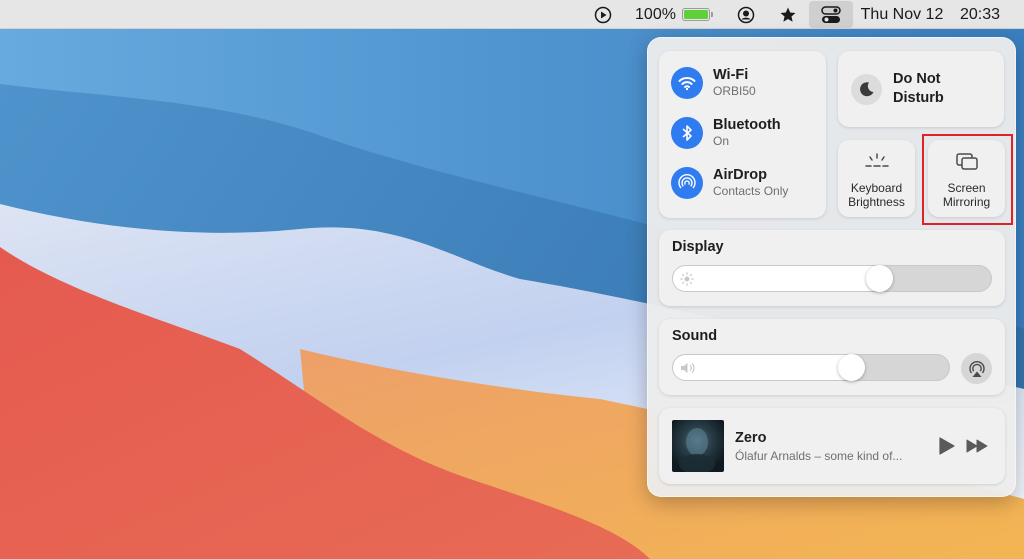  What do you see at coordinates (512, 14) in the screenshot?
I see `menu-bar: 100% Thu Nov 12 20:33` at bounding box center [512, 14].